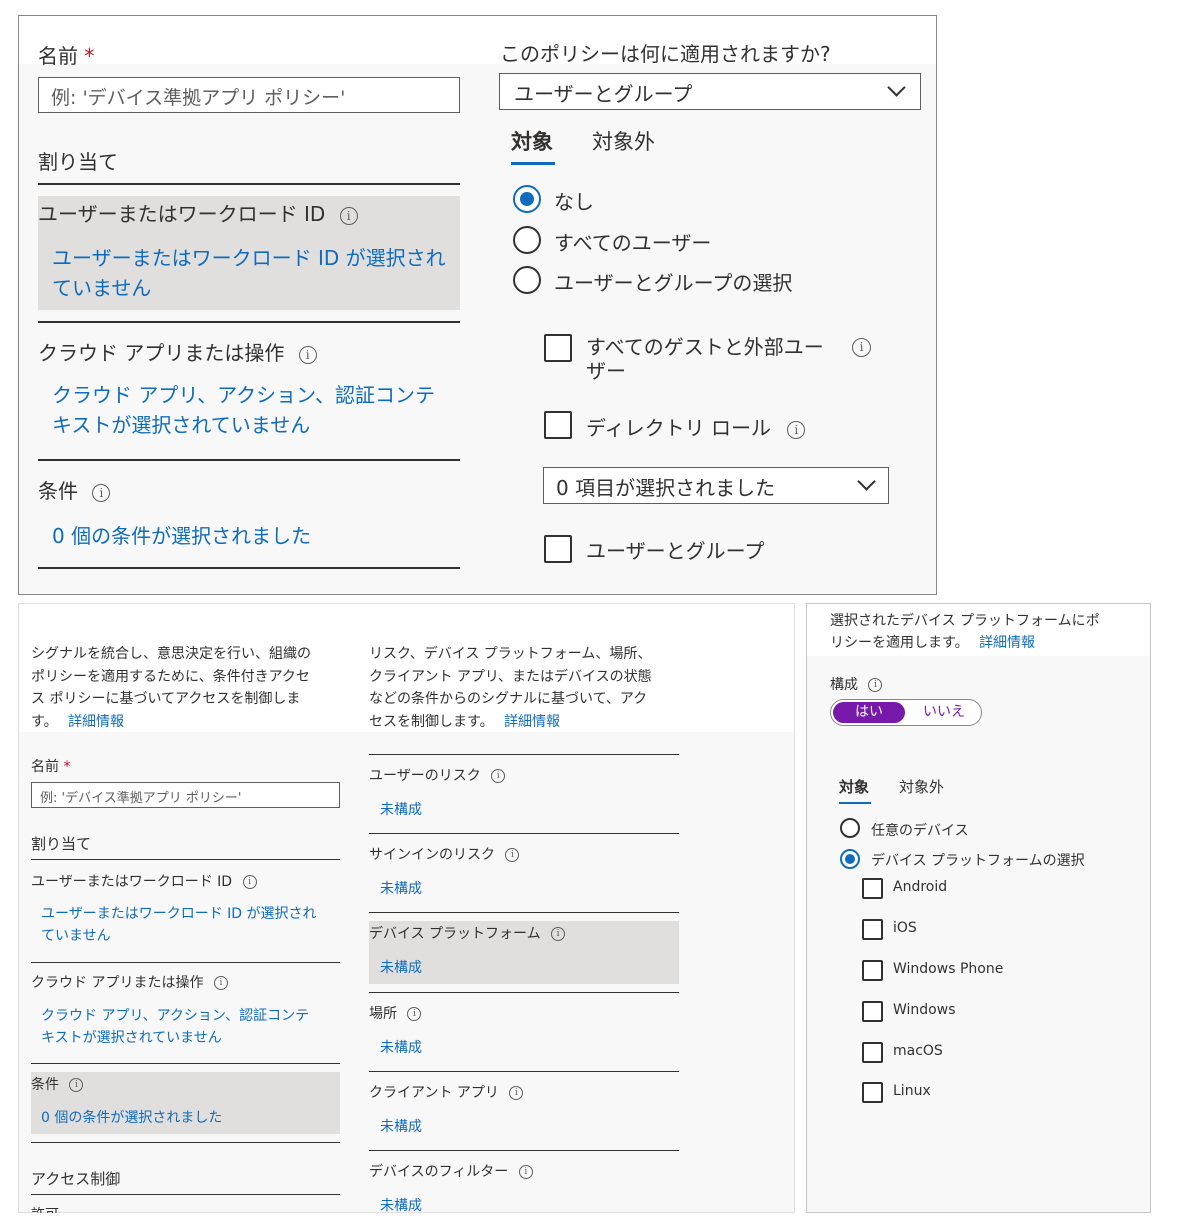 The width and height of the screenshot is (1200, 1225). I want to click on condition-user-risk: ユーザーのリスク i 未構成, so click(524, 794).